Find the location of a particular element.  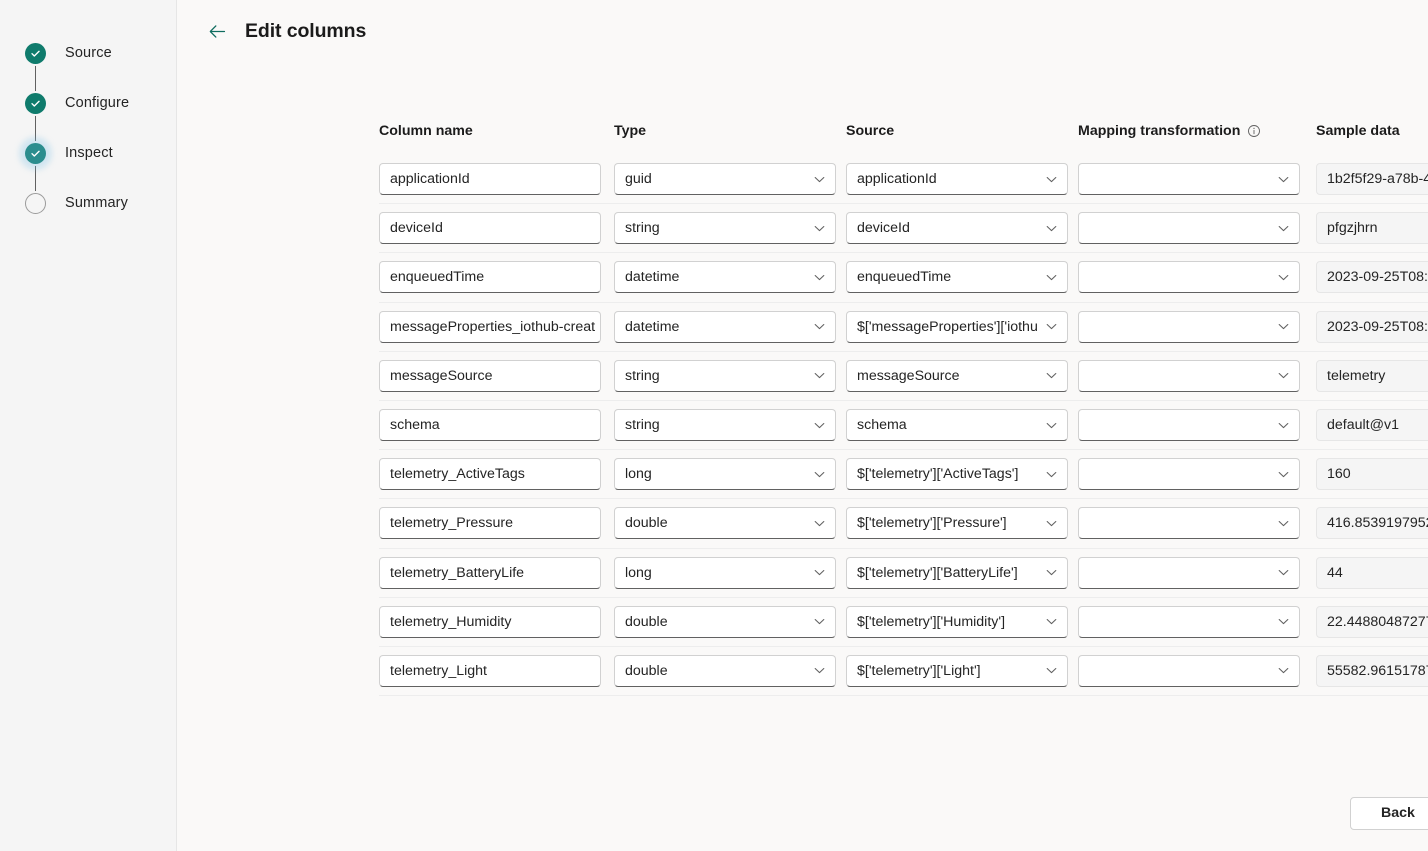

column-name-input: deviceId is located at coordinates (490, 228).